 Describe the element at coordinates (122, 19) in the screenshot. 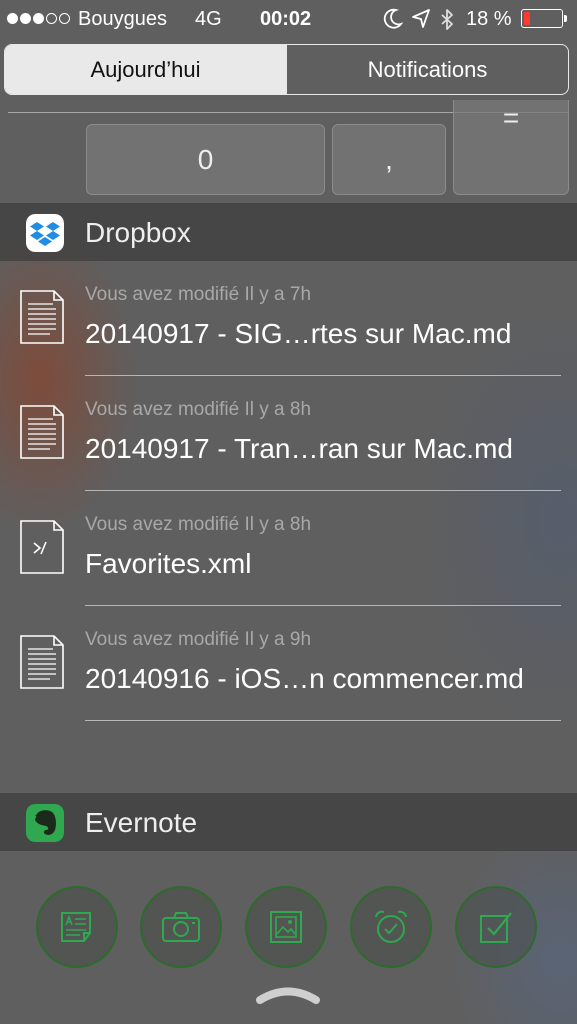

I see `carrier-label: Bouygues` at that location.